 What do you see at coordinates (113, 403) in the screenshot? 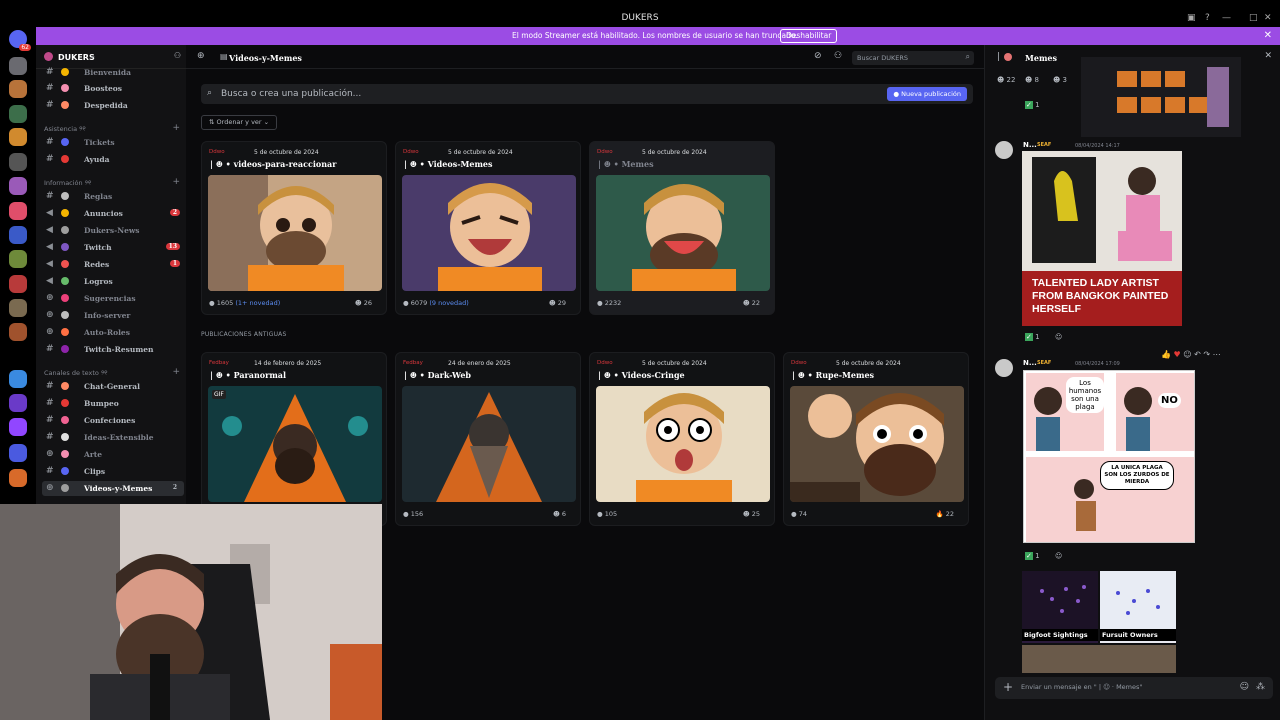
I see `channel-item: # Bumpeo` at bounding box center [113, 403].